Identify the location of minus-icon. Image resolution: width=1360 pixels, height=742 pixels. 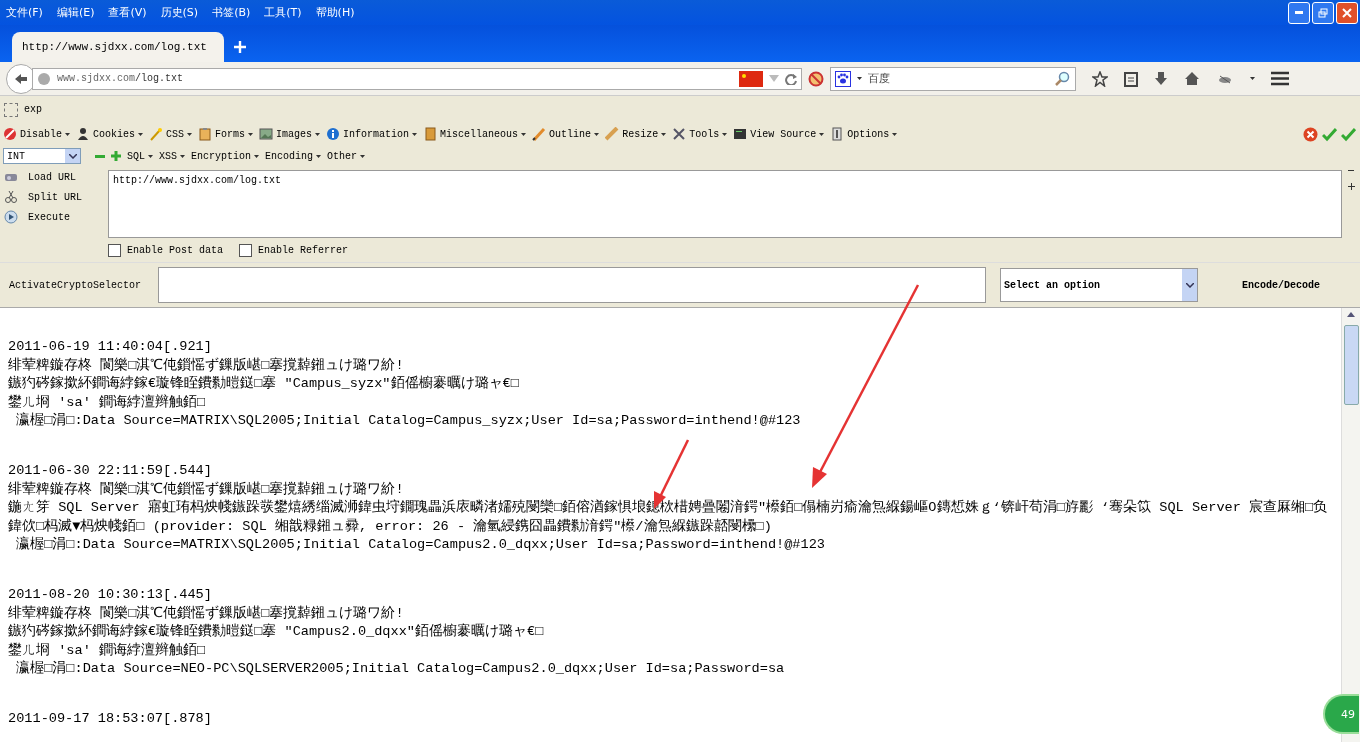
(100, 156).